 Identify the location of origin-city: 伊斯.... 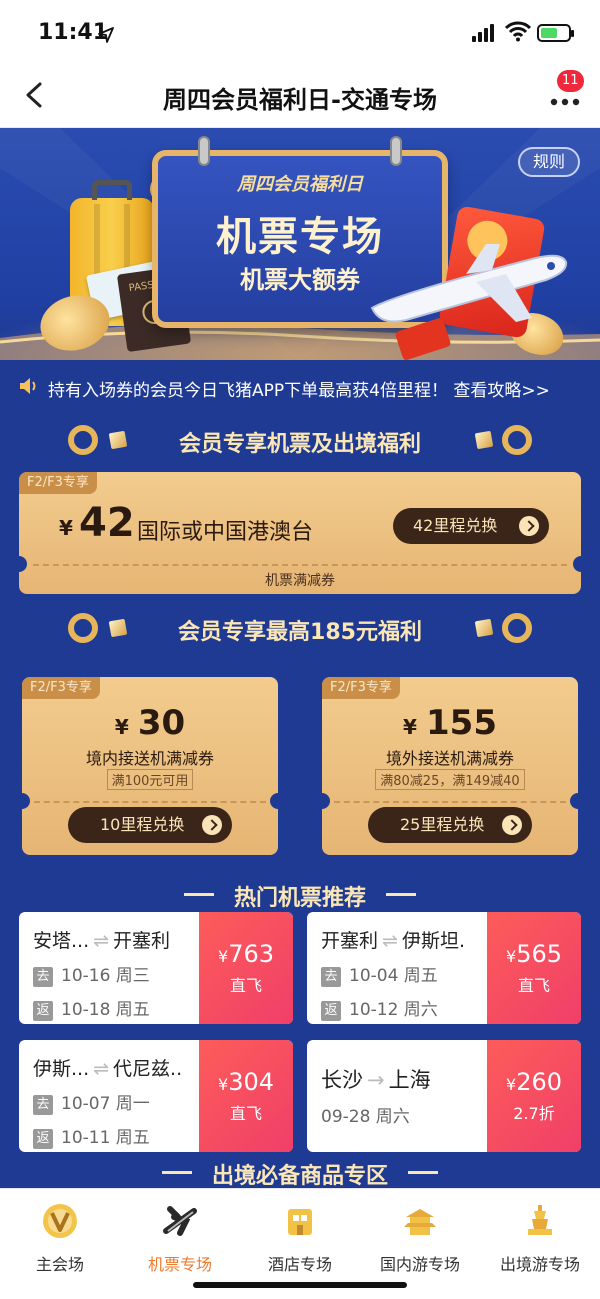
(61, 1069).